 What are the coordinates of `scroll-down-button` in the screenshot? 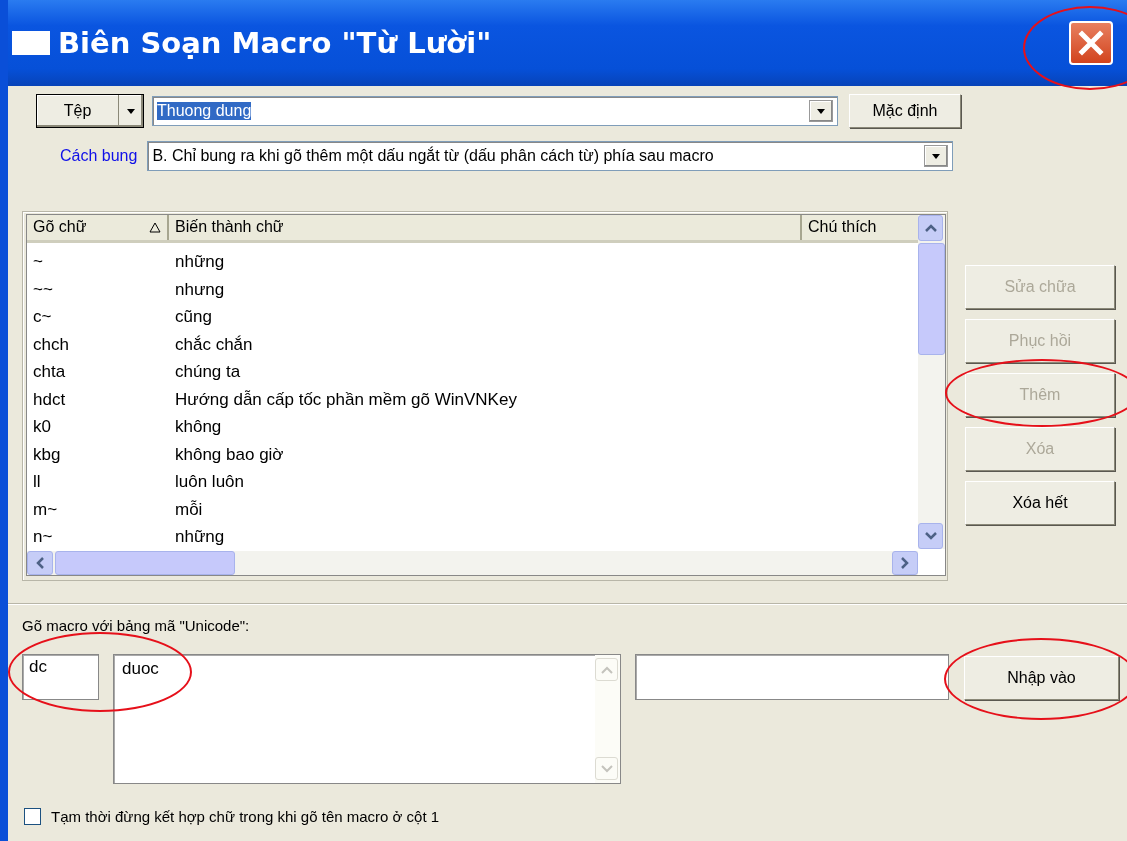 It's located at (930, 536).